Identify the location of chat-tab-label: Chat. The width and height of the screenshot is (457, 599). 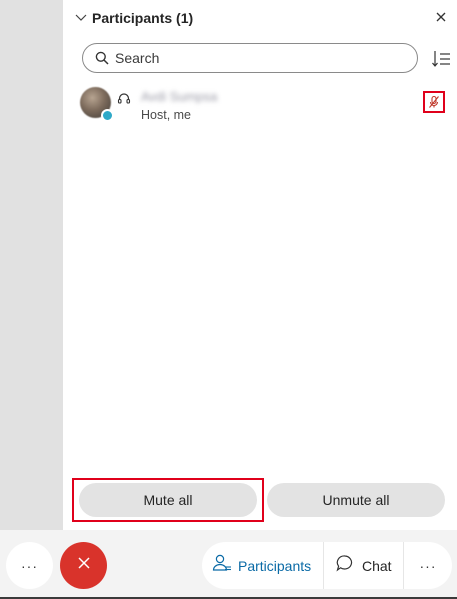
(377, 565).